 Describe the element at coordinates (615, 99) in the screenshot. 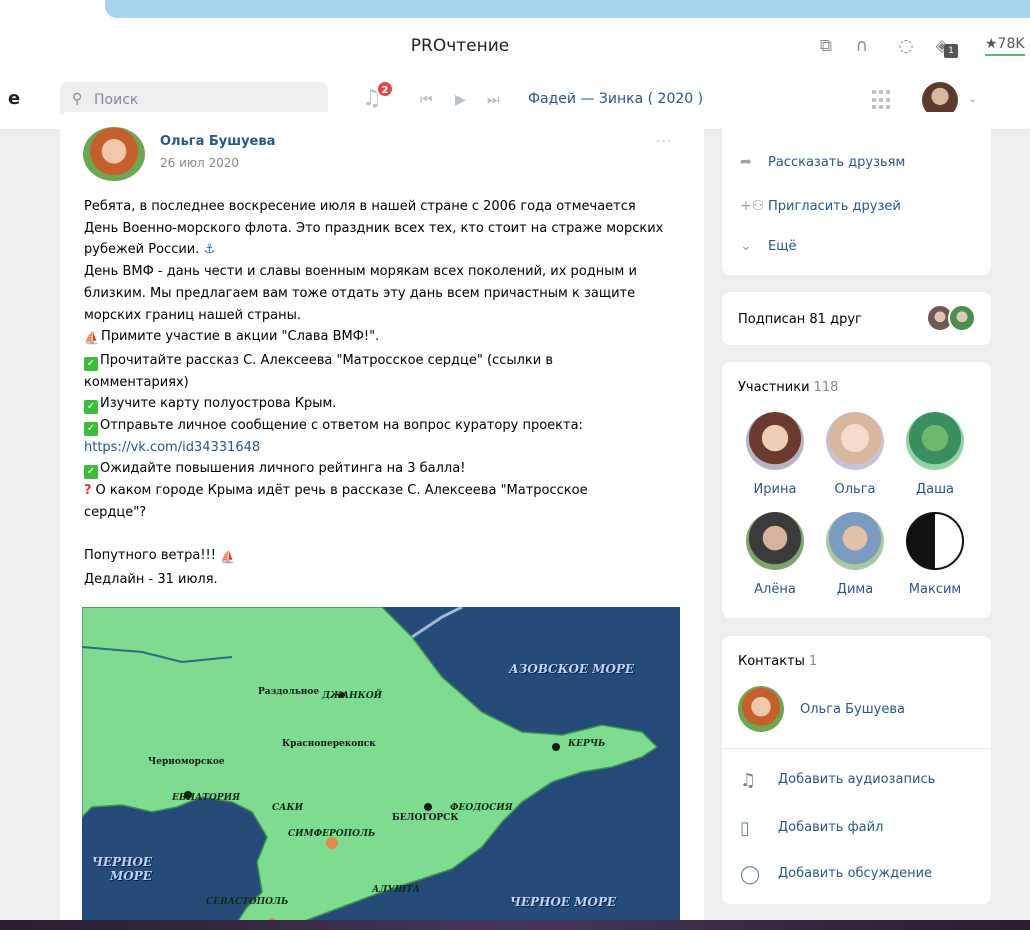

I see `now-playing: Фадей — Зинка ( 2020 )` at that location.